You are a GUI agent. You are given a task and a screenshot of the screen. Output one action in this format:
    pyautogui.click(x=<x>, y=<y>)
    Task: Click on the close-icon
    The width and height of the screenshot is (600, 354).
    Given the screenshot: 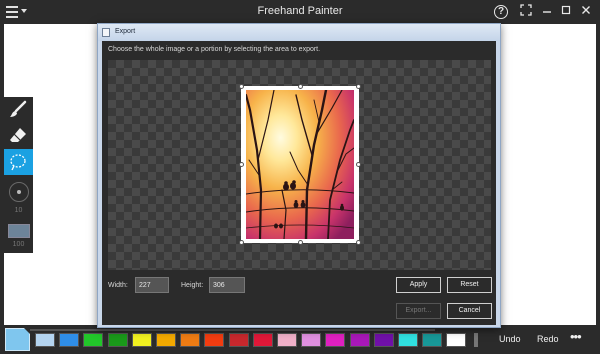 What is the action you would take?
    pyautogui.click(x=586, y=10)
    